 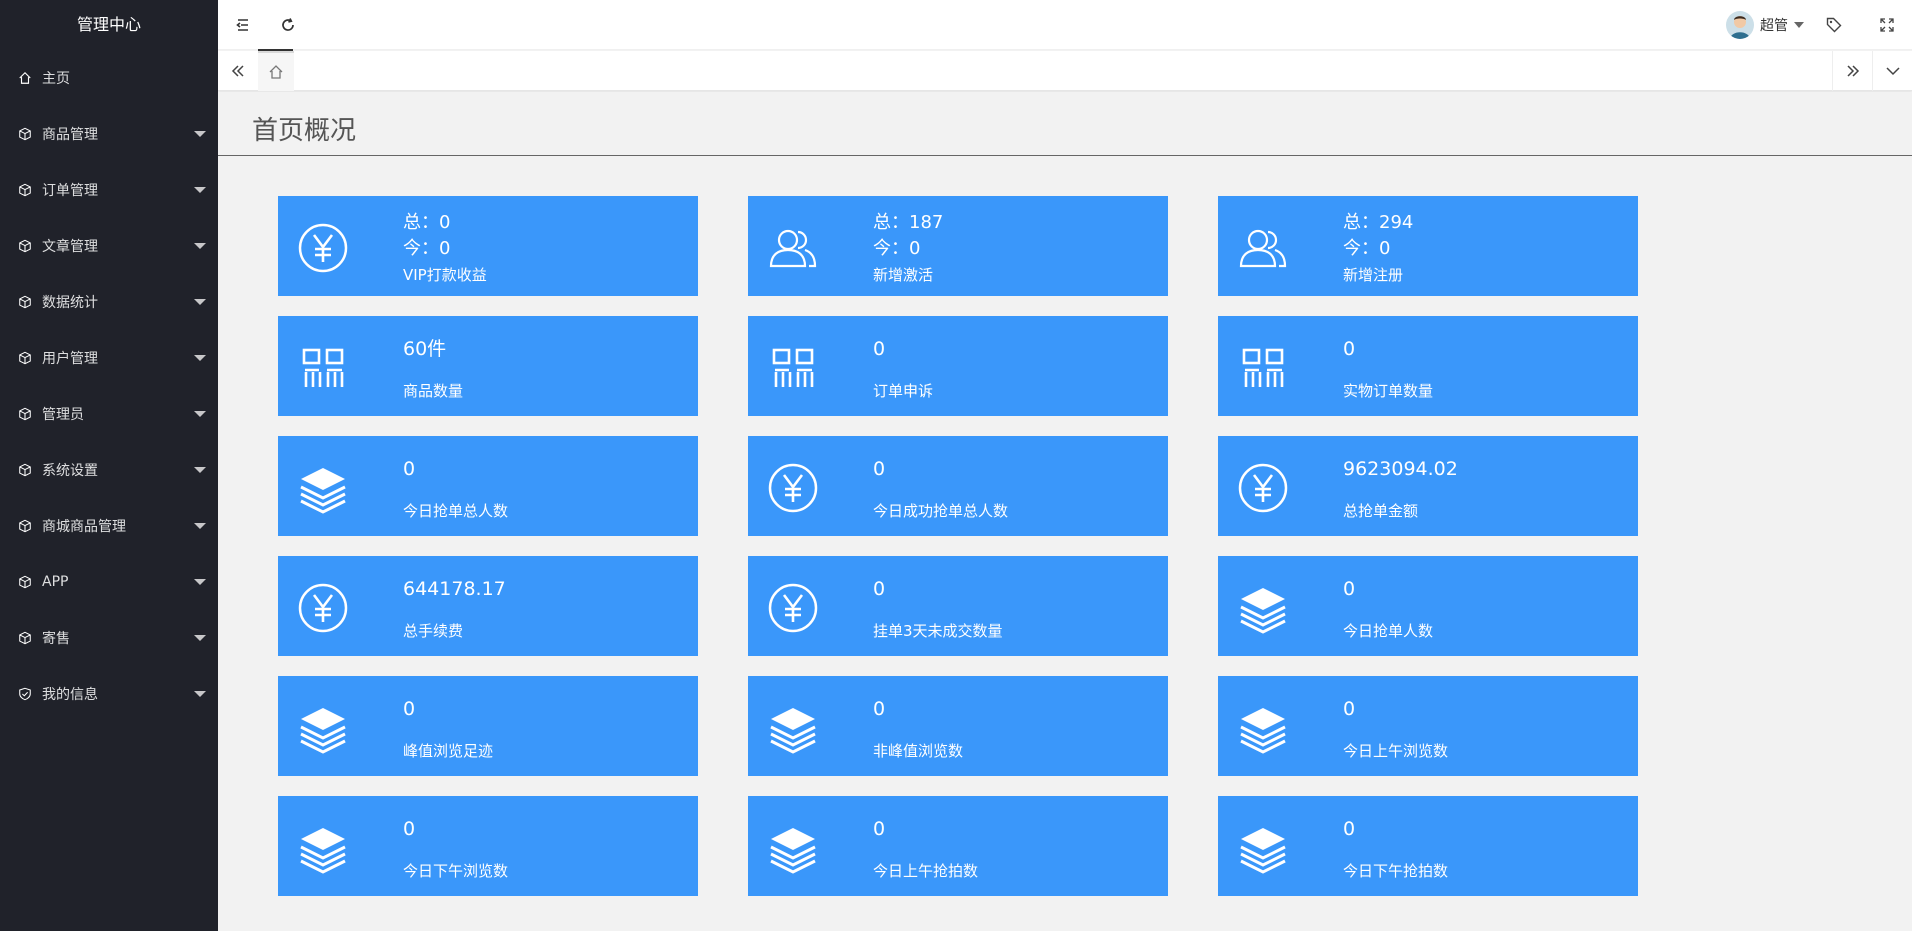 What do you see at coordinates (958, 486) in the screenshot?
I see `stat-card-today-success-grab-users: 0 今日成功抢单总人数` at bounding box center [958, 486].